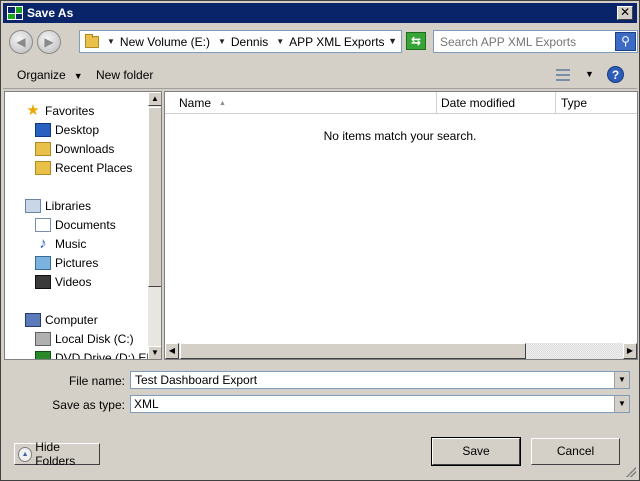 This screenshot has width=640, height=481. I want to click on file-name-combobox: ▼, so click(380, 380).